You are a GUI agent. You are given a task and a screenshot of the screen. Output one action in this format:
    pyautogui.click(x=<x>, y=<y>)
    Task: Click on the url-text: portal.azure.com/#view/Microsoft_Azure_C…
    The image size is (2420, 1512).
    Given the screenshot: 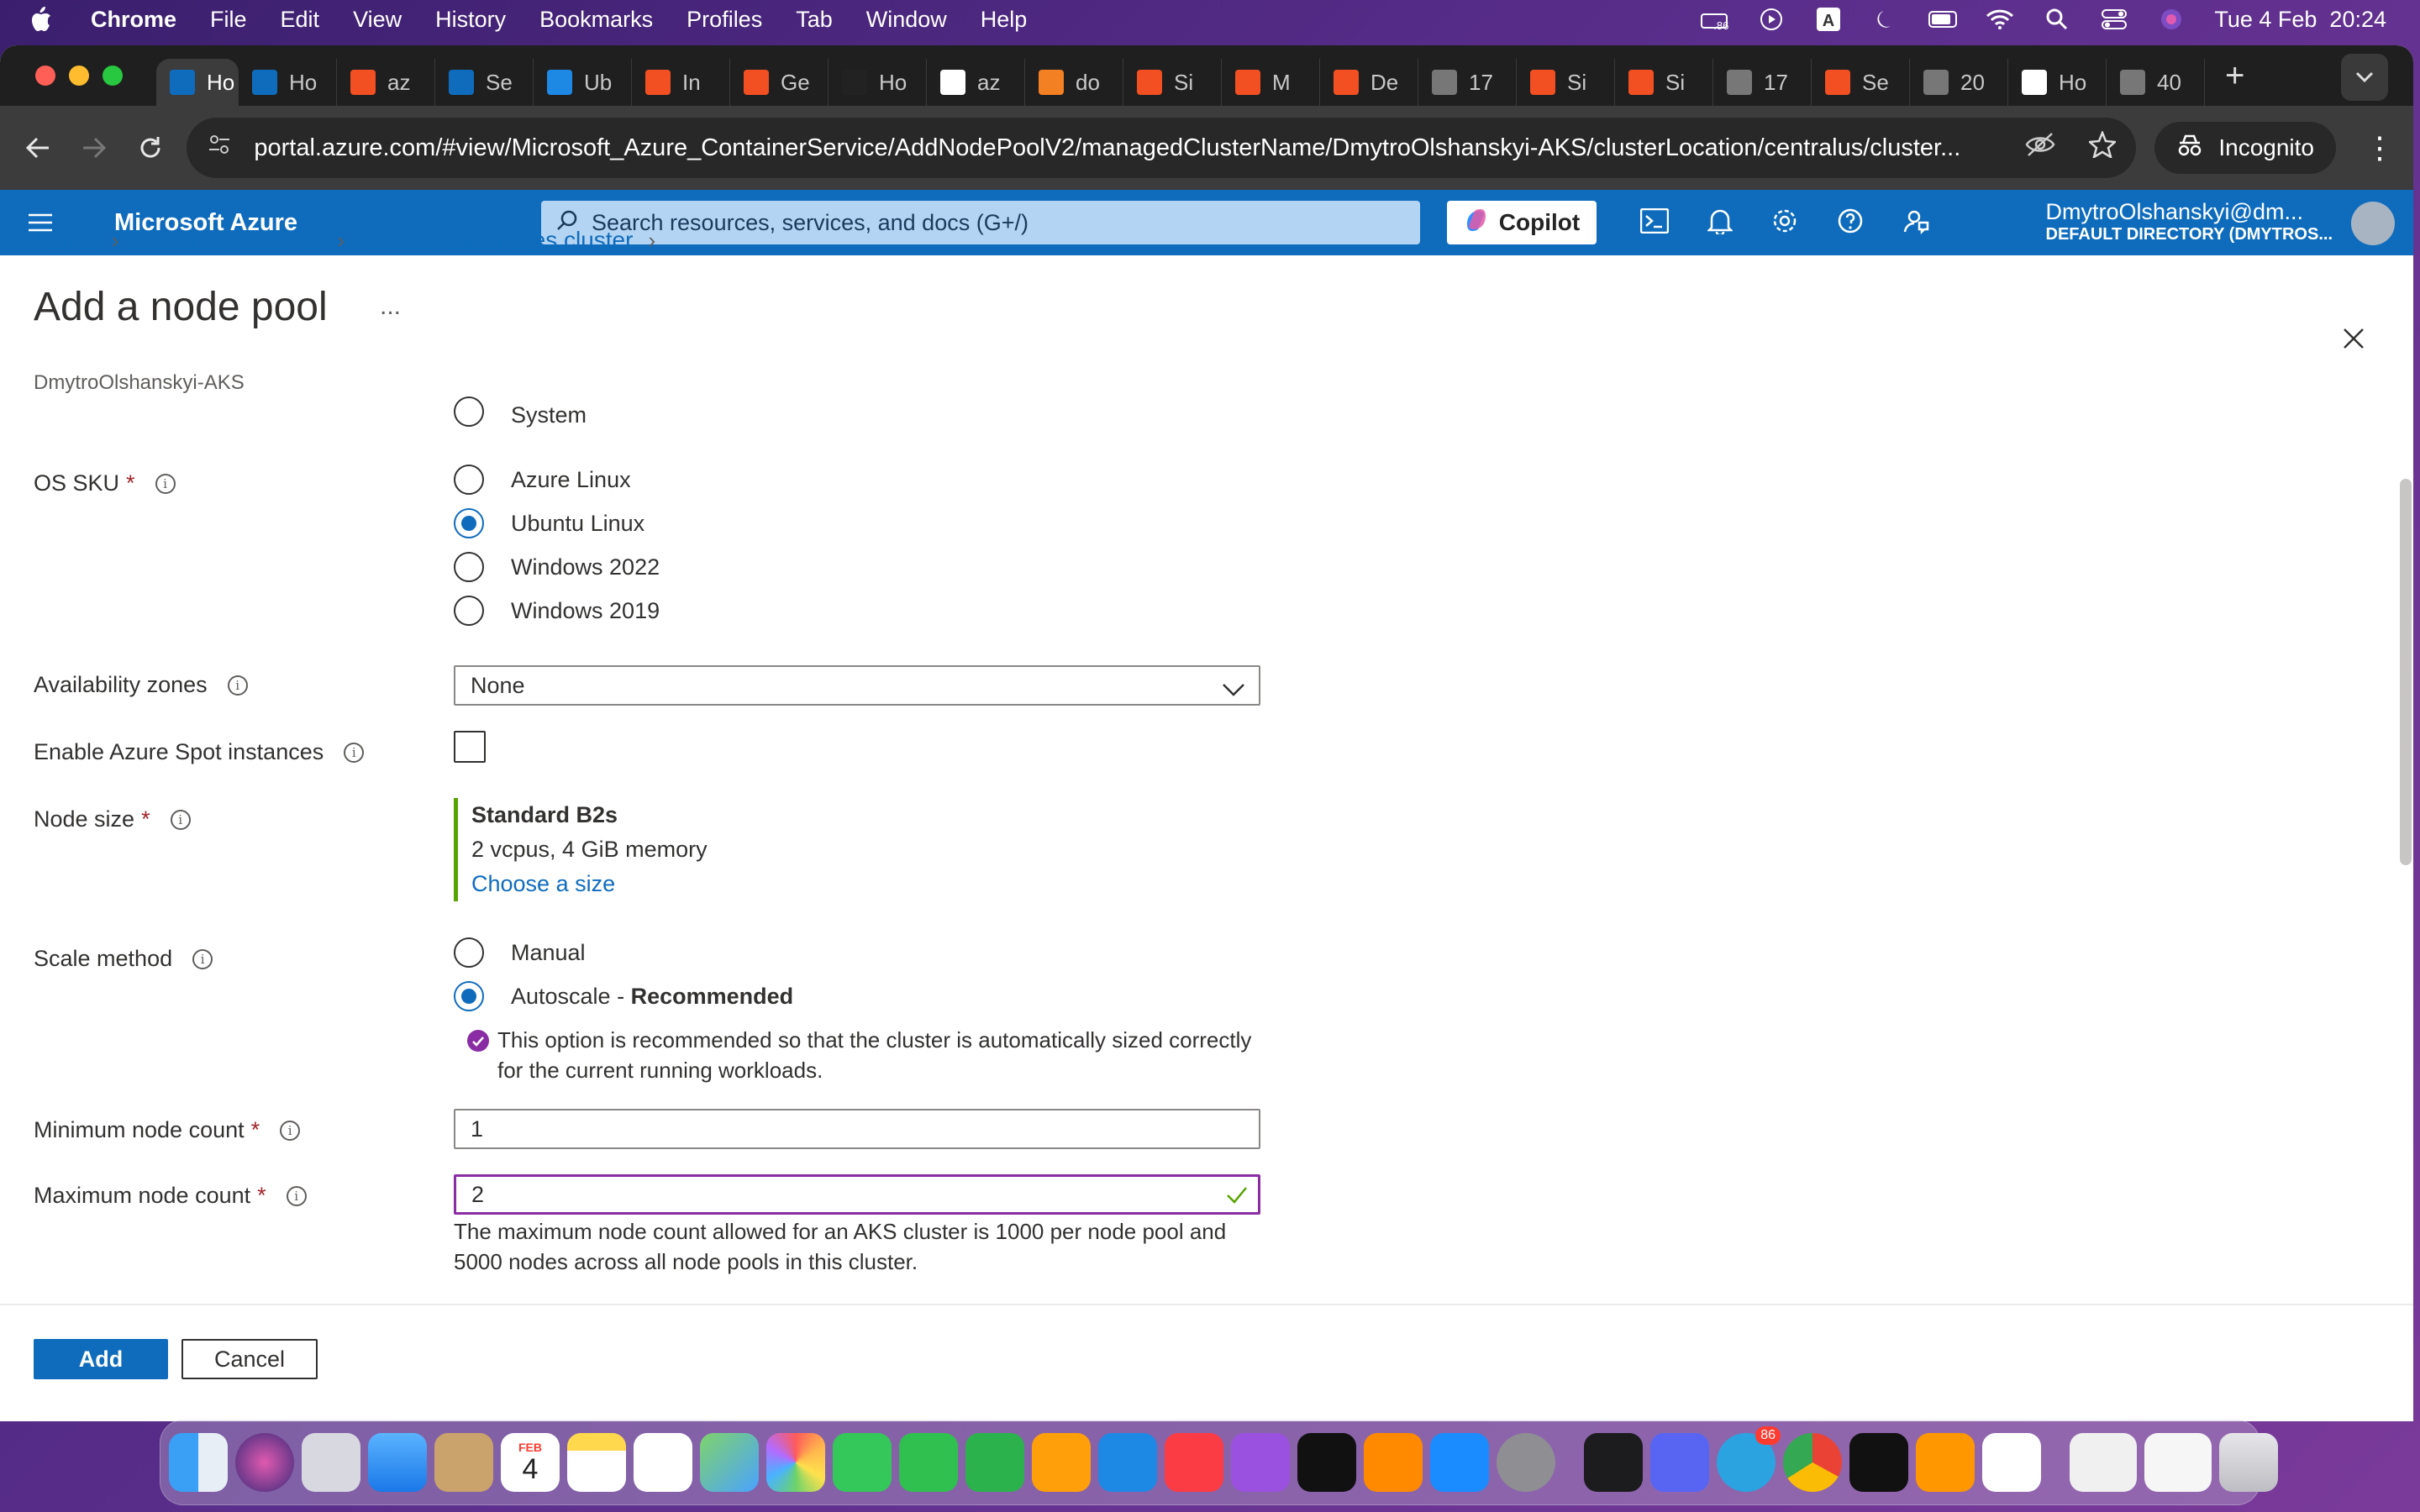 What is the action you would take?
    pyautogui.click(x=1136, y=148)
    